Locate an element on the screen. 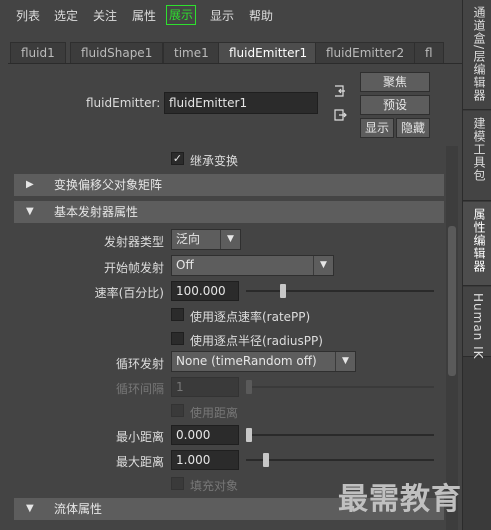 This screenshot has height=530, width=491. tab-more: fl is located at coordinates (429, 52).